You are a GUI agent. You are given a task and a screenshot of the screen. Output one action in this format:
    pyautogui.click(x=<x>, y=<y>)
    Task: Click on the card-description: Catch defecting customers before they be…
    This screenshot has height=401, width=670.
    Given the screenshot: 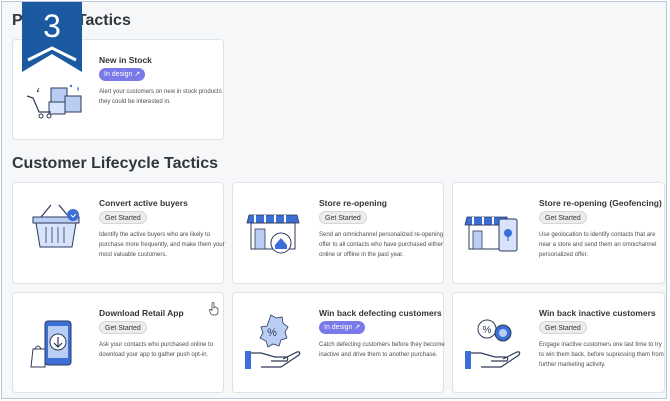 What is the action you would take?
    pyautogui.click(x=382, y=350)
    